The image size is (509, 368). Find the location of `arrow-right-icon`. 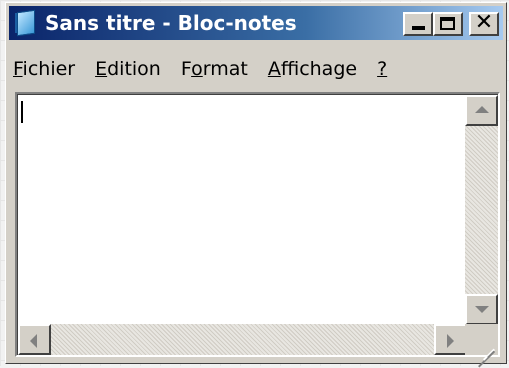

arrow-right-icon is located at coordinates (450, 341).